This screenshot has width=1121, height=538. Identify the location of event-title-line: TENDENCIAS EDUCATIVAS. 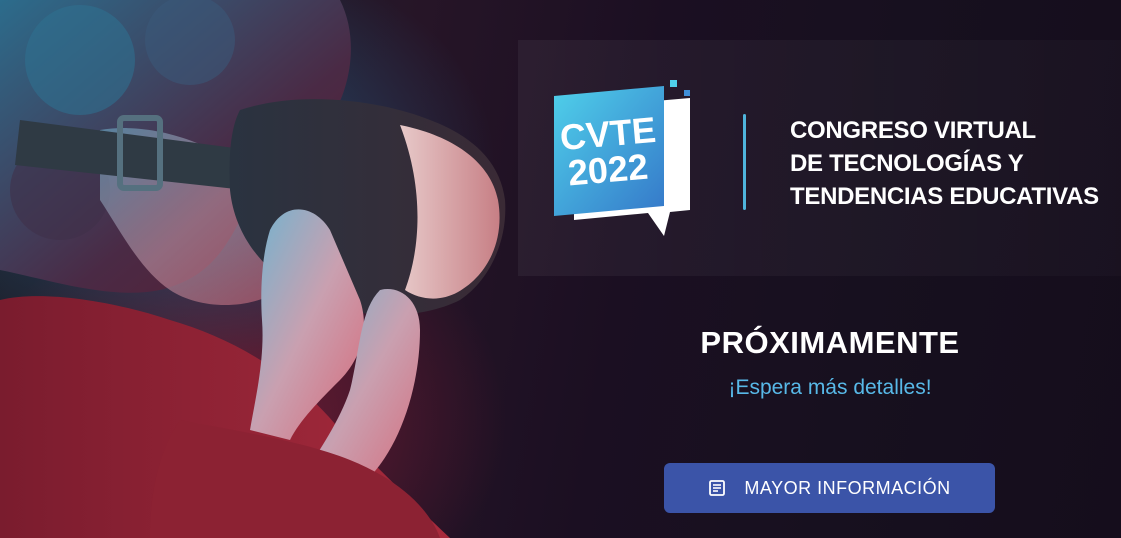
(944, 196).